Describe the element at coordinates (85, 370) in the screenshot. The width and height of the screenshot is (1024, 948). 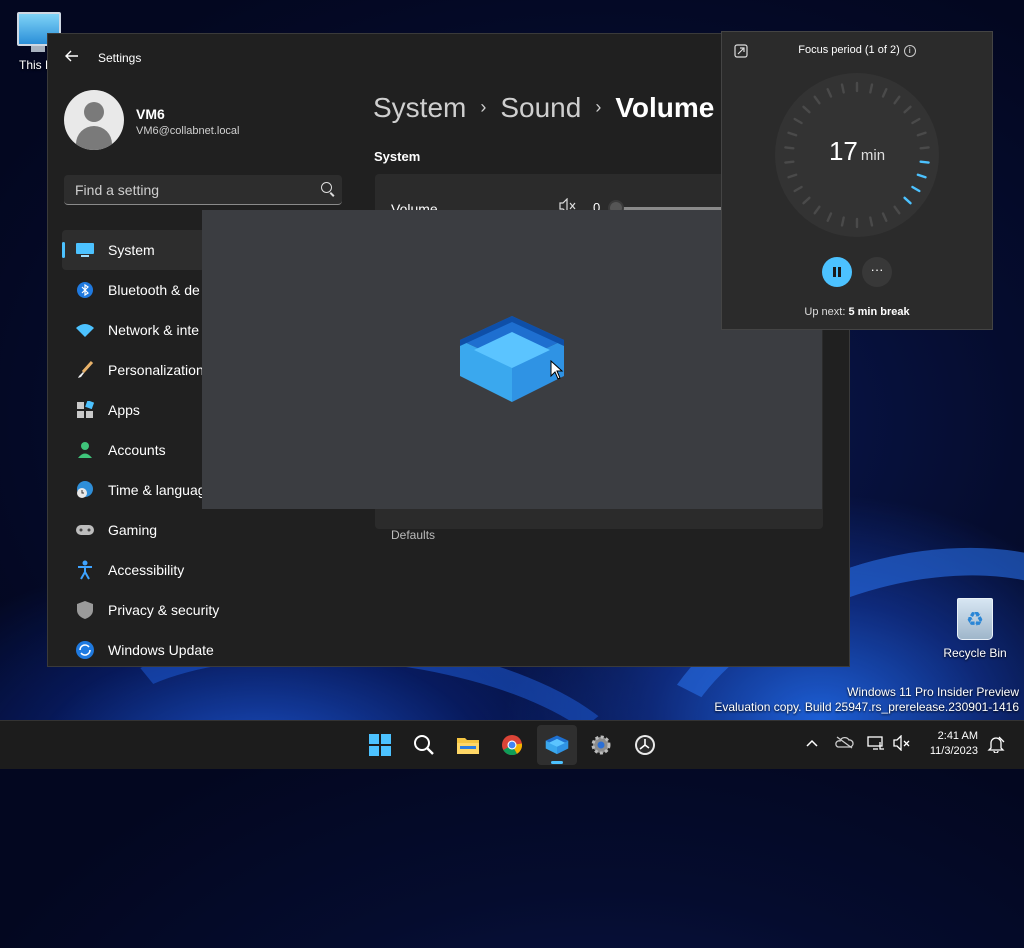
I see `brush-icon` at that location.